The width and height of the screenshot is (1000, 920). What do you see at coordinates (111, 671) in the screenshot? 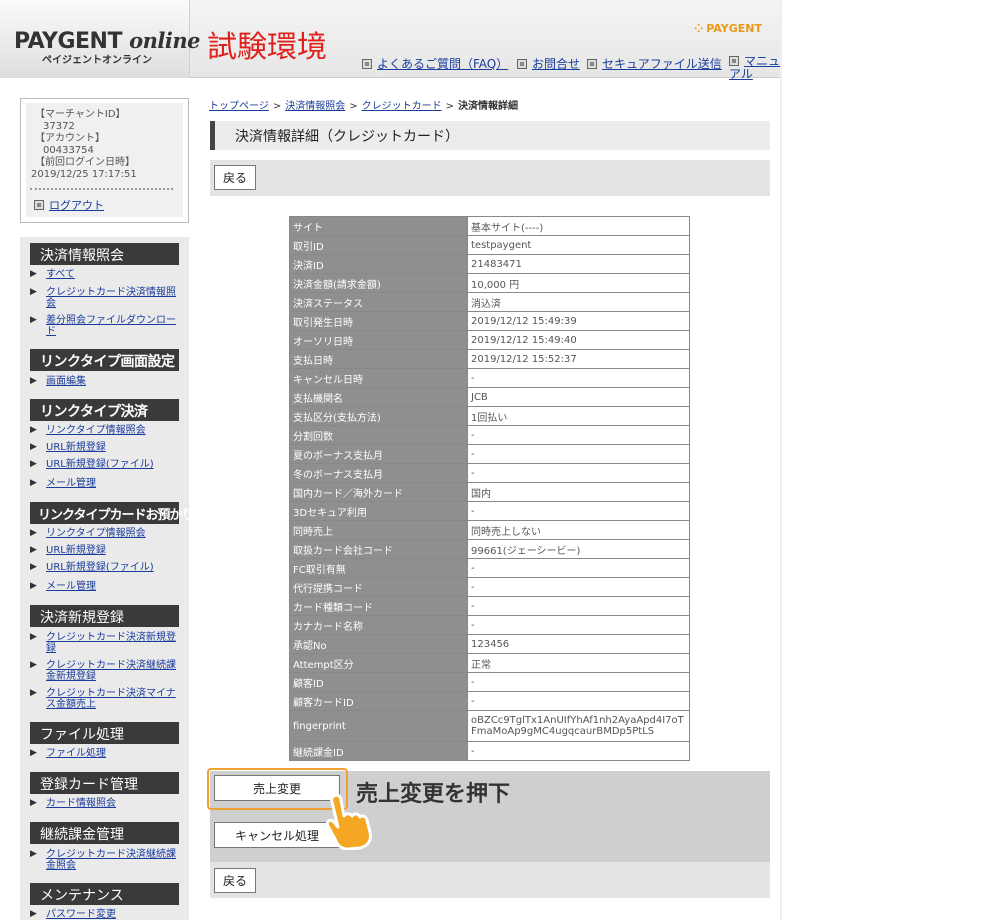
I see `sidebar-link: クレジットカード決済継続課金新規登録` at bounding box center [111, 671].